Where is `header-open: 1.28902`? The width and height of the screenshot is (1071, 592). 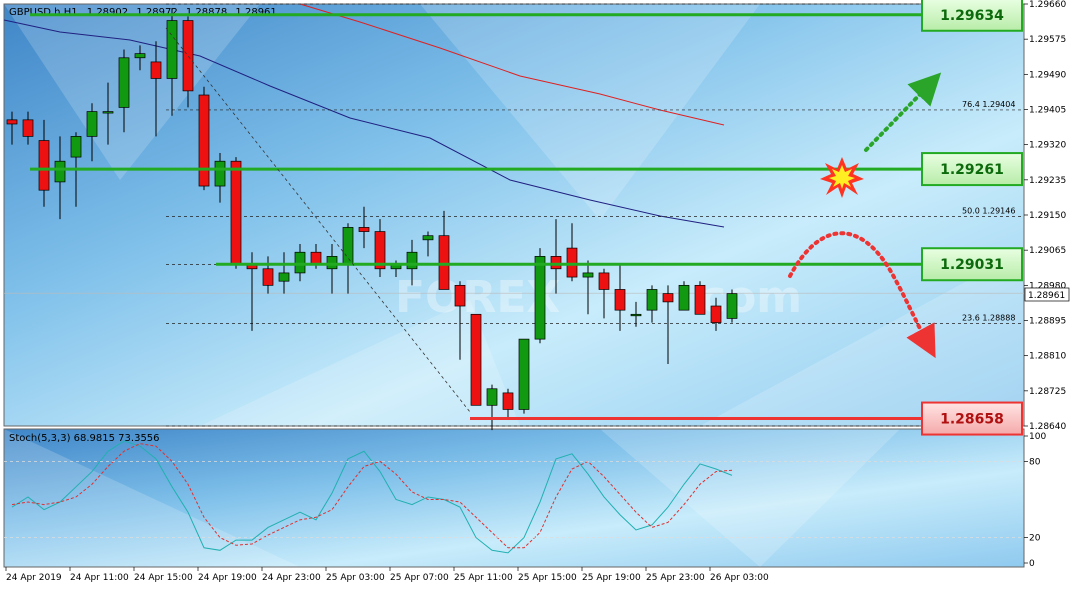
header-open: 1.28902 is located at coordinates (107, 12).